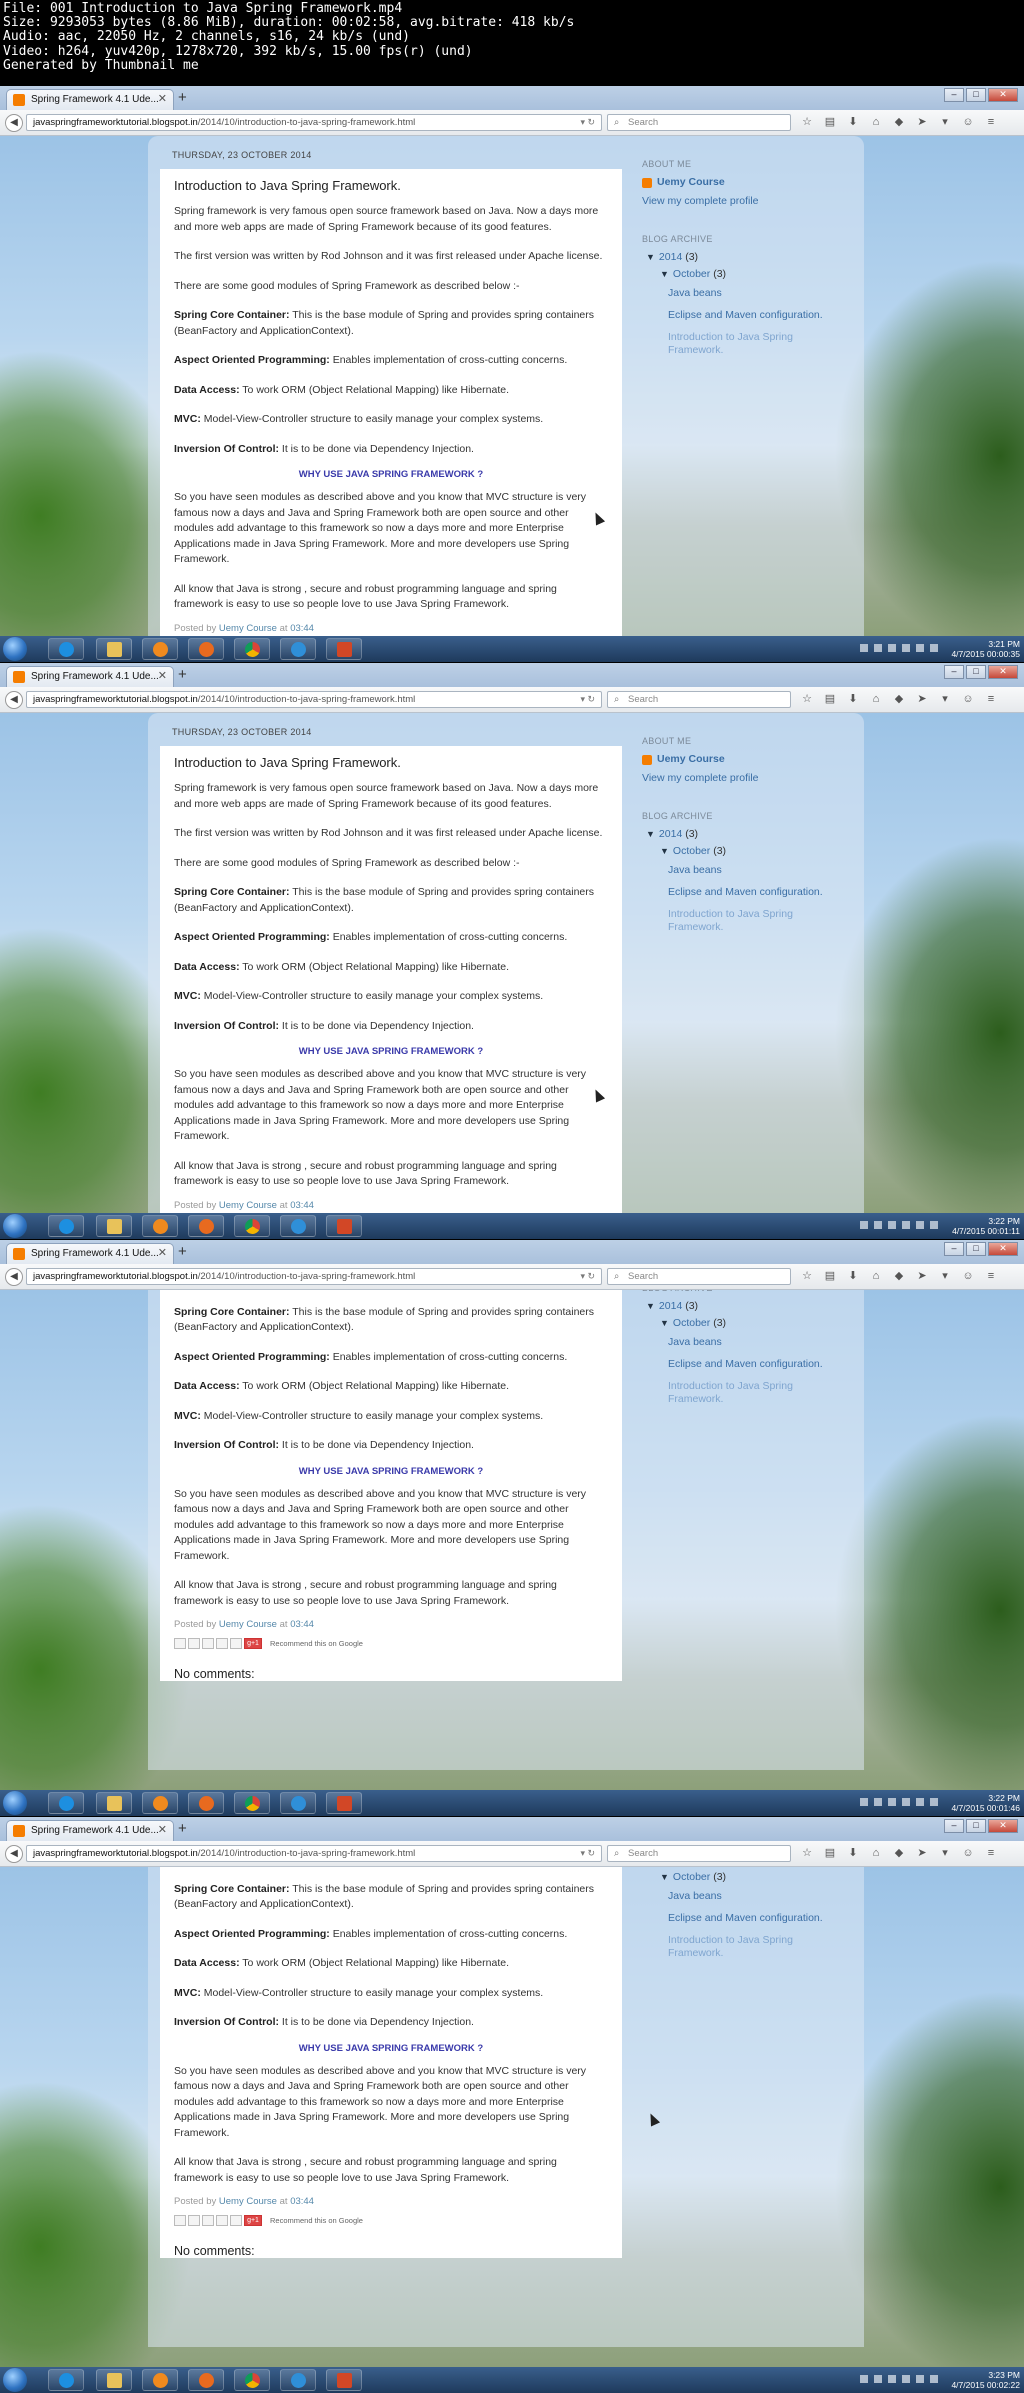 The image size is (1024, 2393). What do you see at coordinates (985, 649) in the screenshot?
I see `clock: 3:21 PM 4/7/2015 00:00:35` at bounding box center [985, 649].